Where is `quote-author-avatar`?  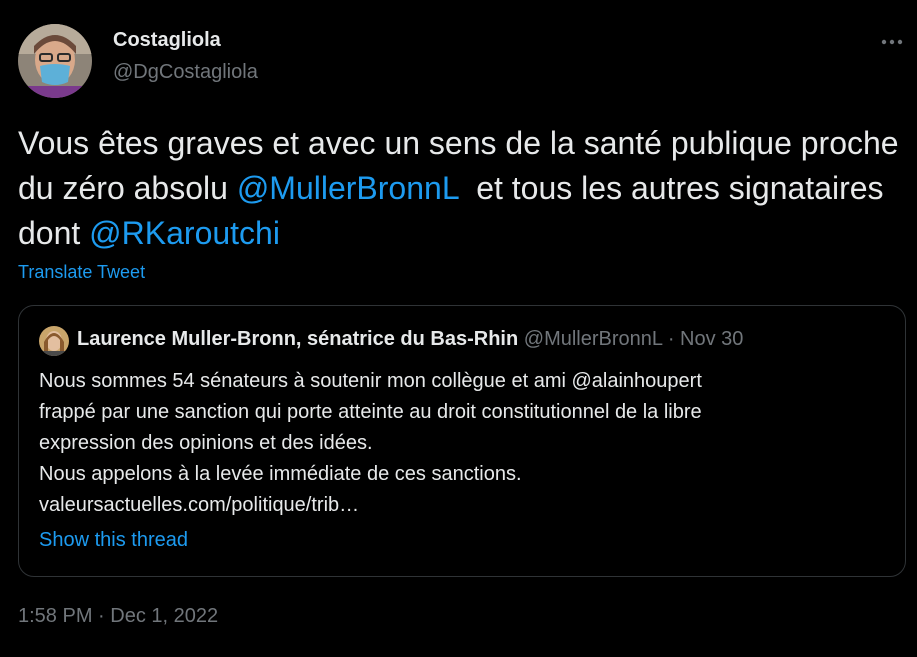 quote-author-avatar is located at coordinates (54, 341).